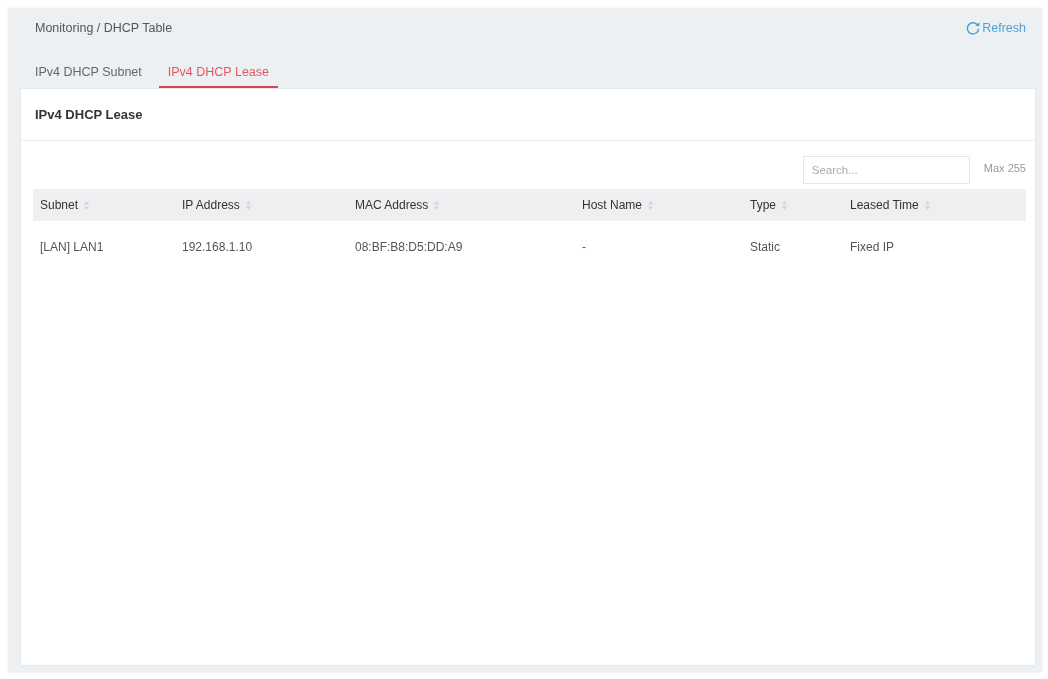  What do you see at coordinates (59, 205) in the screenshot?
I see `column-header: Subnet` at bounding box center [59, 205].